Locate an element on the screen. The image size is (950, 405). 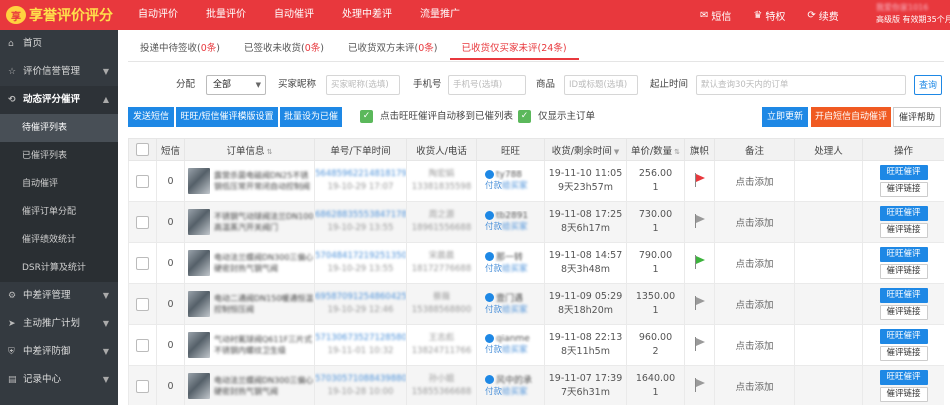
phone-input: 手机号(选填) is located at coordinates (487, 85).